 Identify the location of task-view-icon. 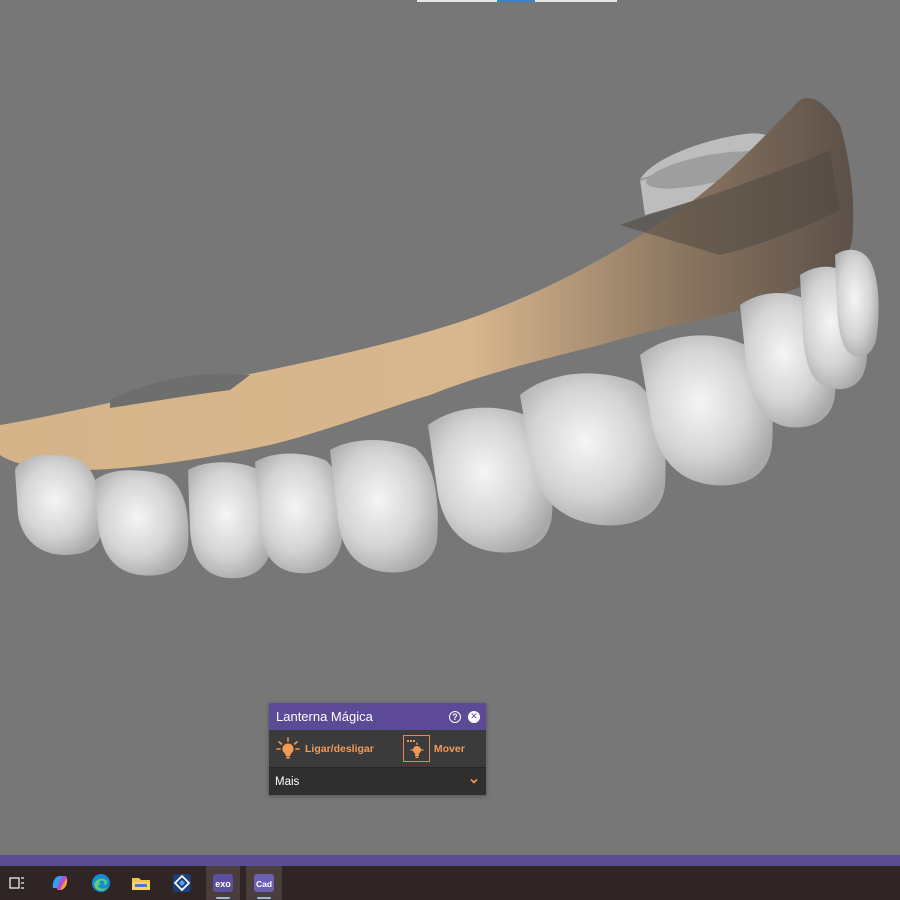
(17, 883).